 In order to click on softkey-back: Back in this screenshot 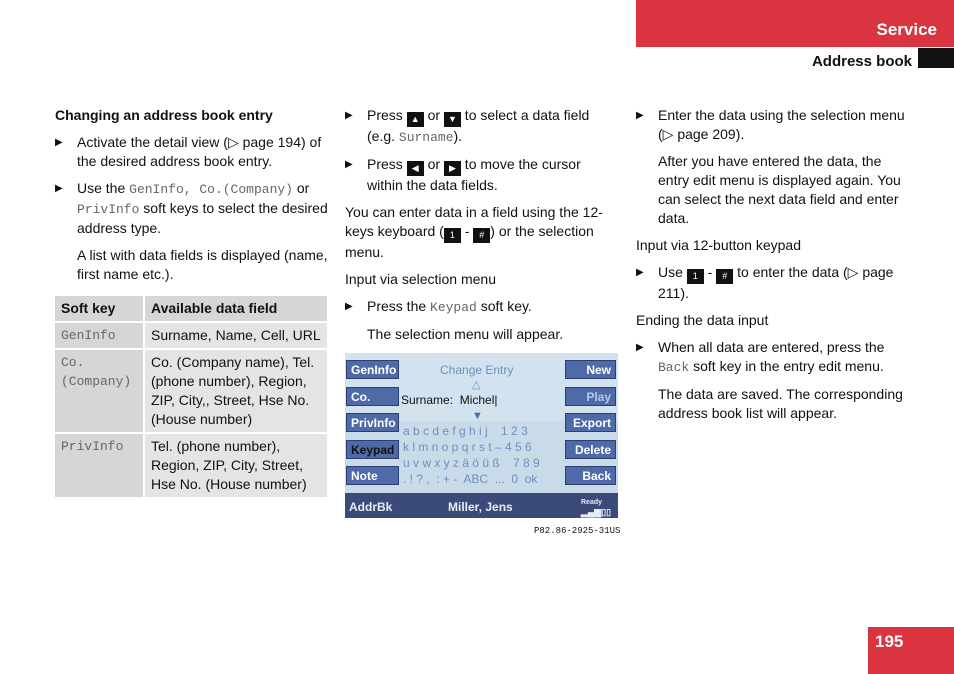, I will do `click(590, 475)`.